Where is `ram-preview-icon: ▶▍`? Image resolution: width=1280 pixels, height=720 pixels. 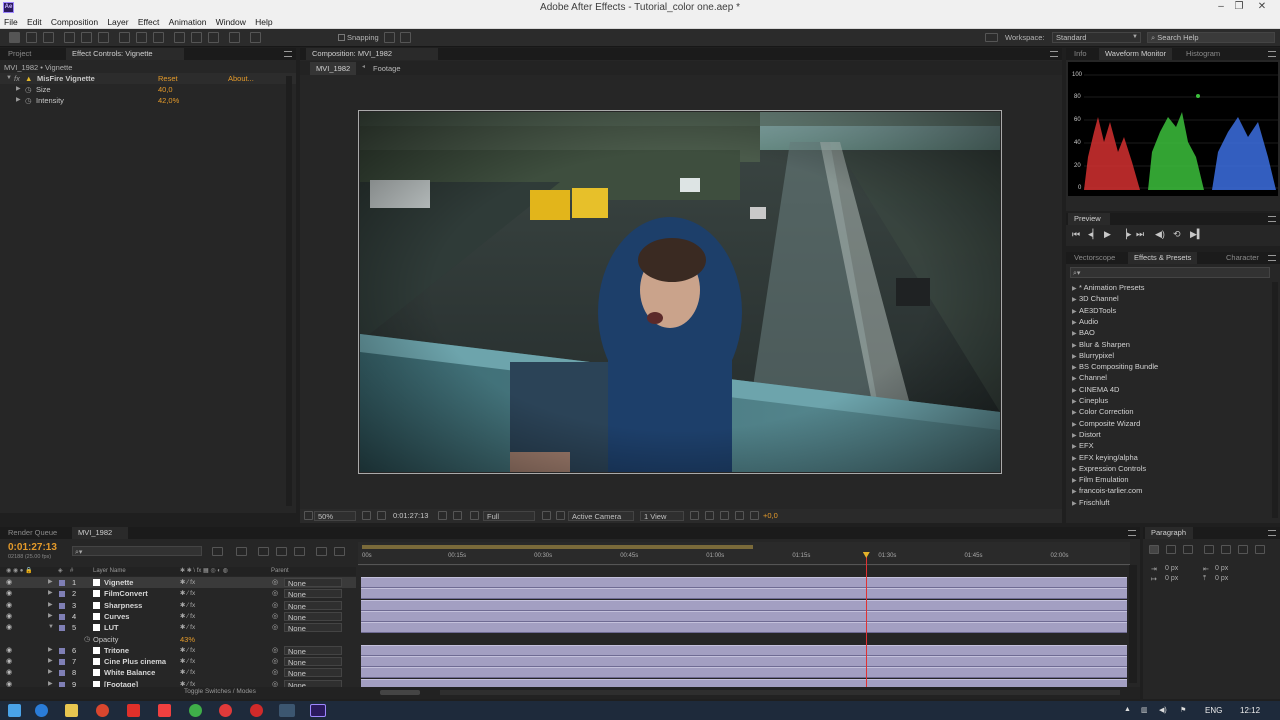 ram-preview-icon: ▶▍ is located at coordinates (1197, 234).